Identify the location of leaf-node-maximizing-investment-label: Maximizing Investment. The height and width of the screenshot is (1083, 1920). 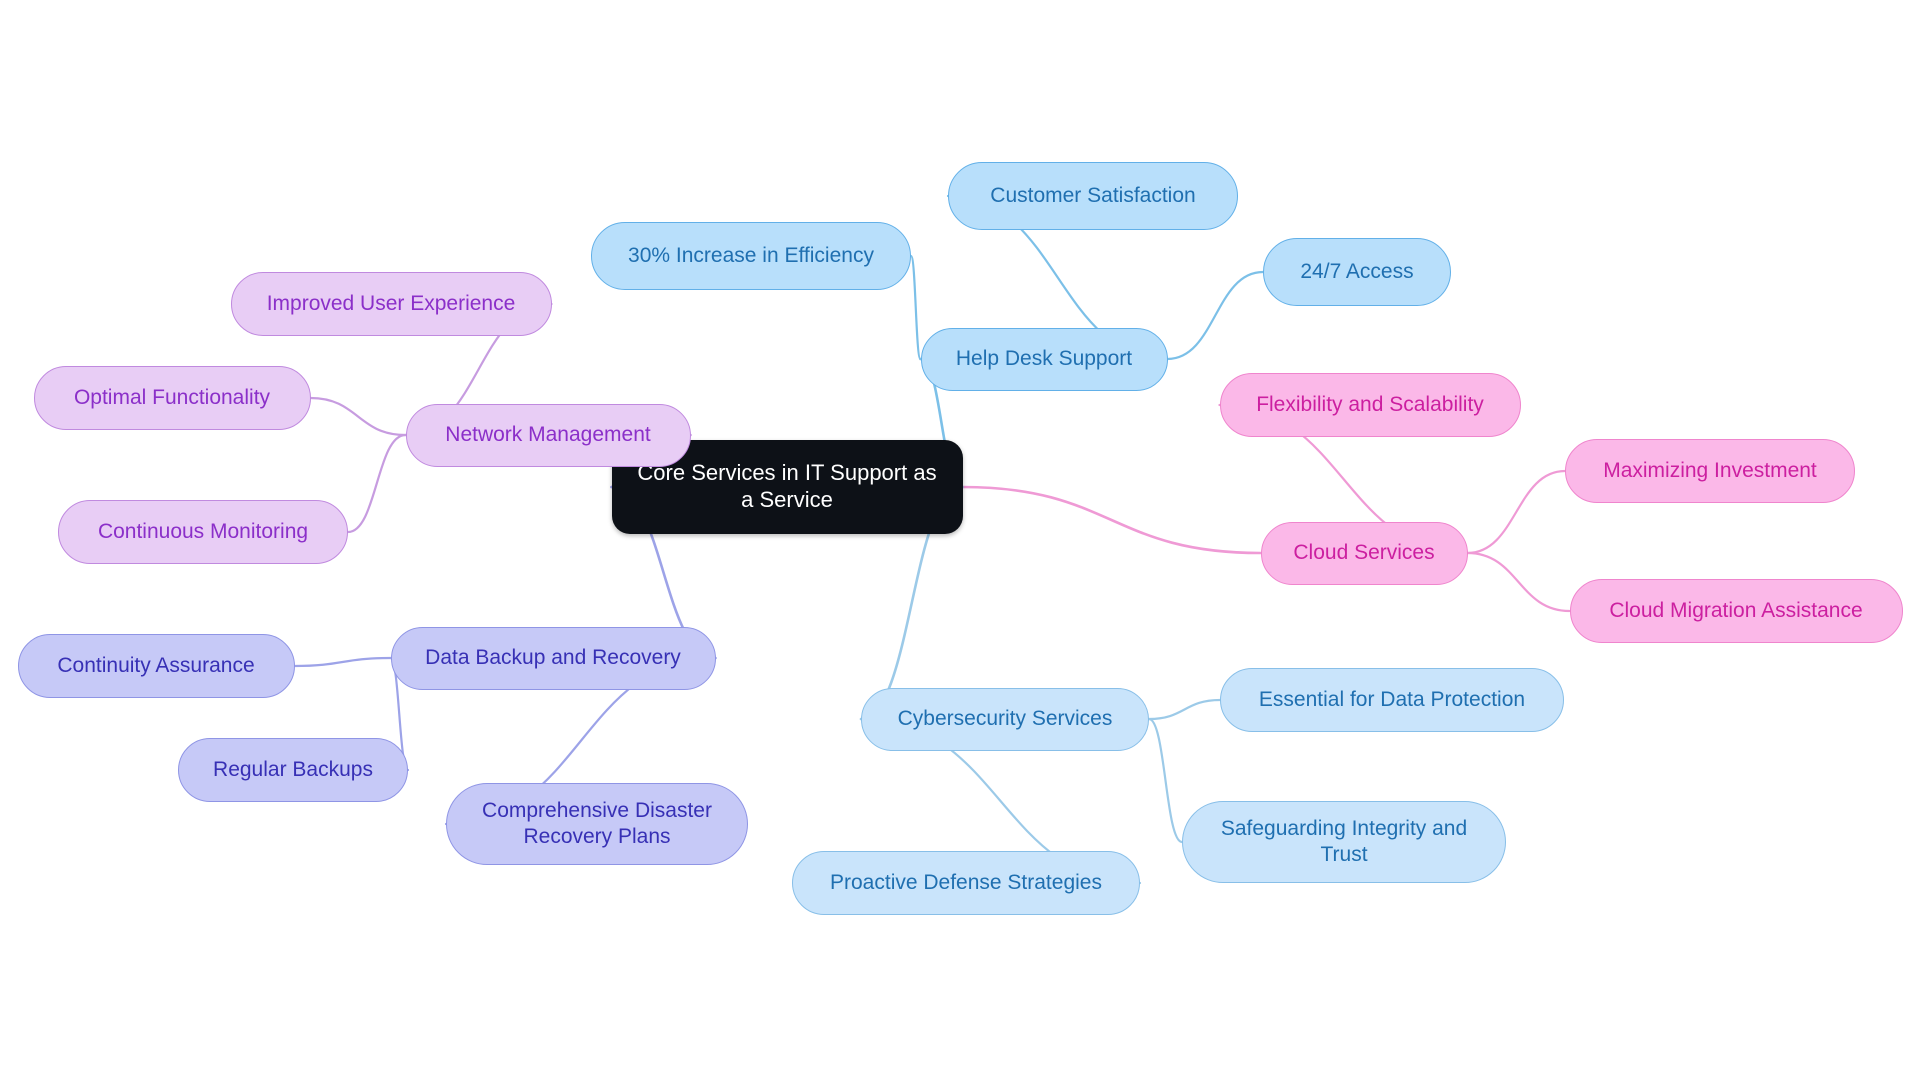
(1710, 471).